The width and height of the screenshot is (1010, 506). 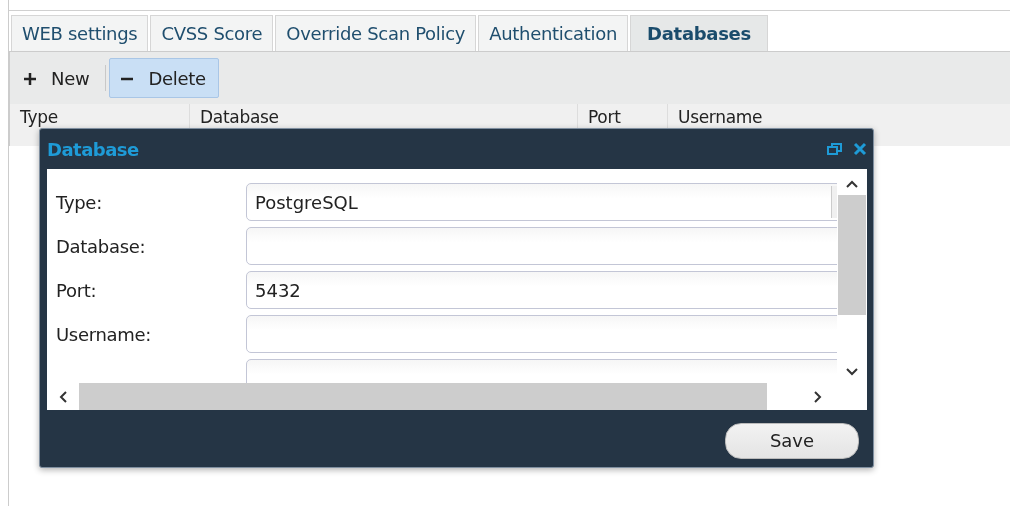 What do you see at coordinates (79, 202) in the screenshot?
I see `field-label: Type:` at bounding box center [79, 202].